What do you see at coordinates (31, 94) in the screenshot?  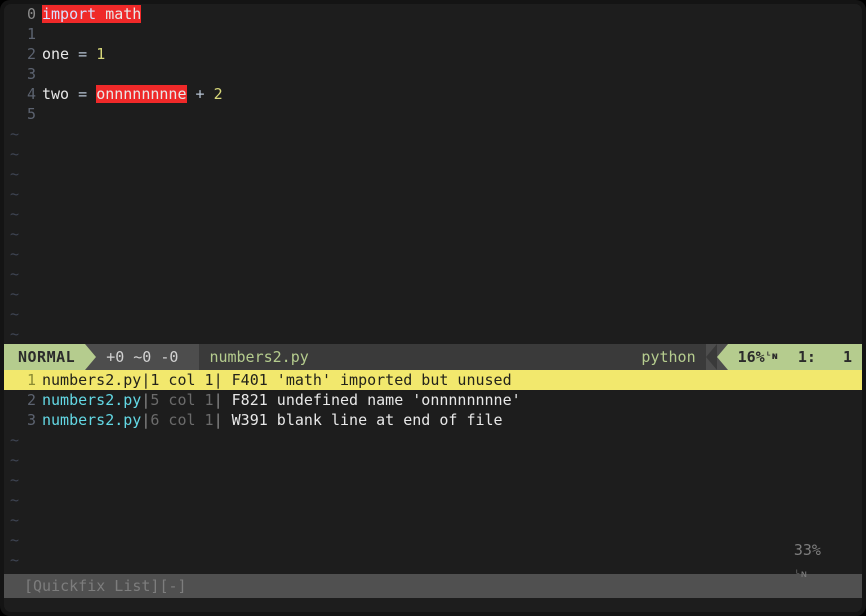 I see `line-number: 4` at bounding box center [31, 94].